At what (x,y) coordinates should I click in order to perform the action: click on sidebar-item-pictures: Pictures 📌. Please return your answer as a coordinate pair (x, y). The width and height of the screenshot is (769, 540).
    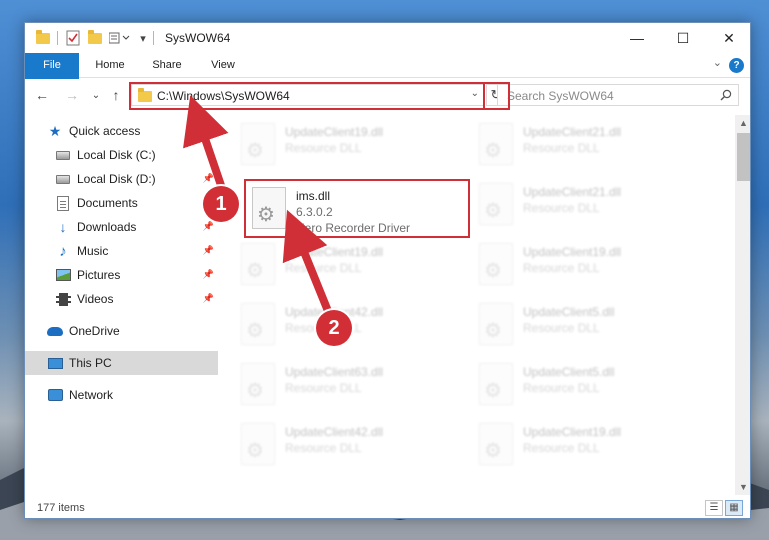
    Looking at the image, I should click on (121, 275).